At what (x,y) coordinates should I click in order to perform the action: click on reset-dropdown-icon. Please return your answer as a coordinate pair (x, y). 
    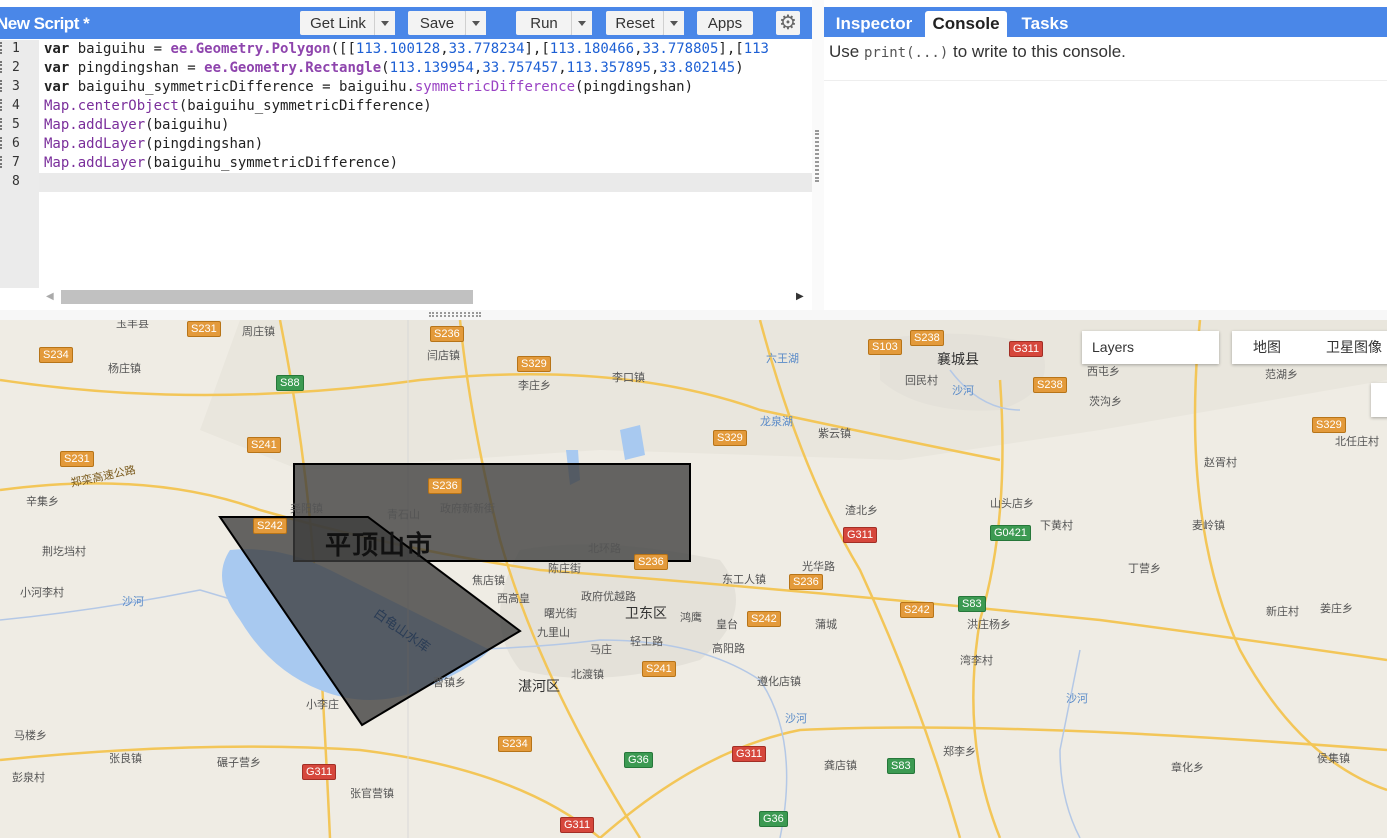
    Looking at the image, I should click on (673, 23).